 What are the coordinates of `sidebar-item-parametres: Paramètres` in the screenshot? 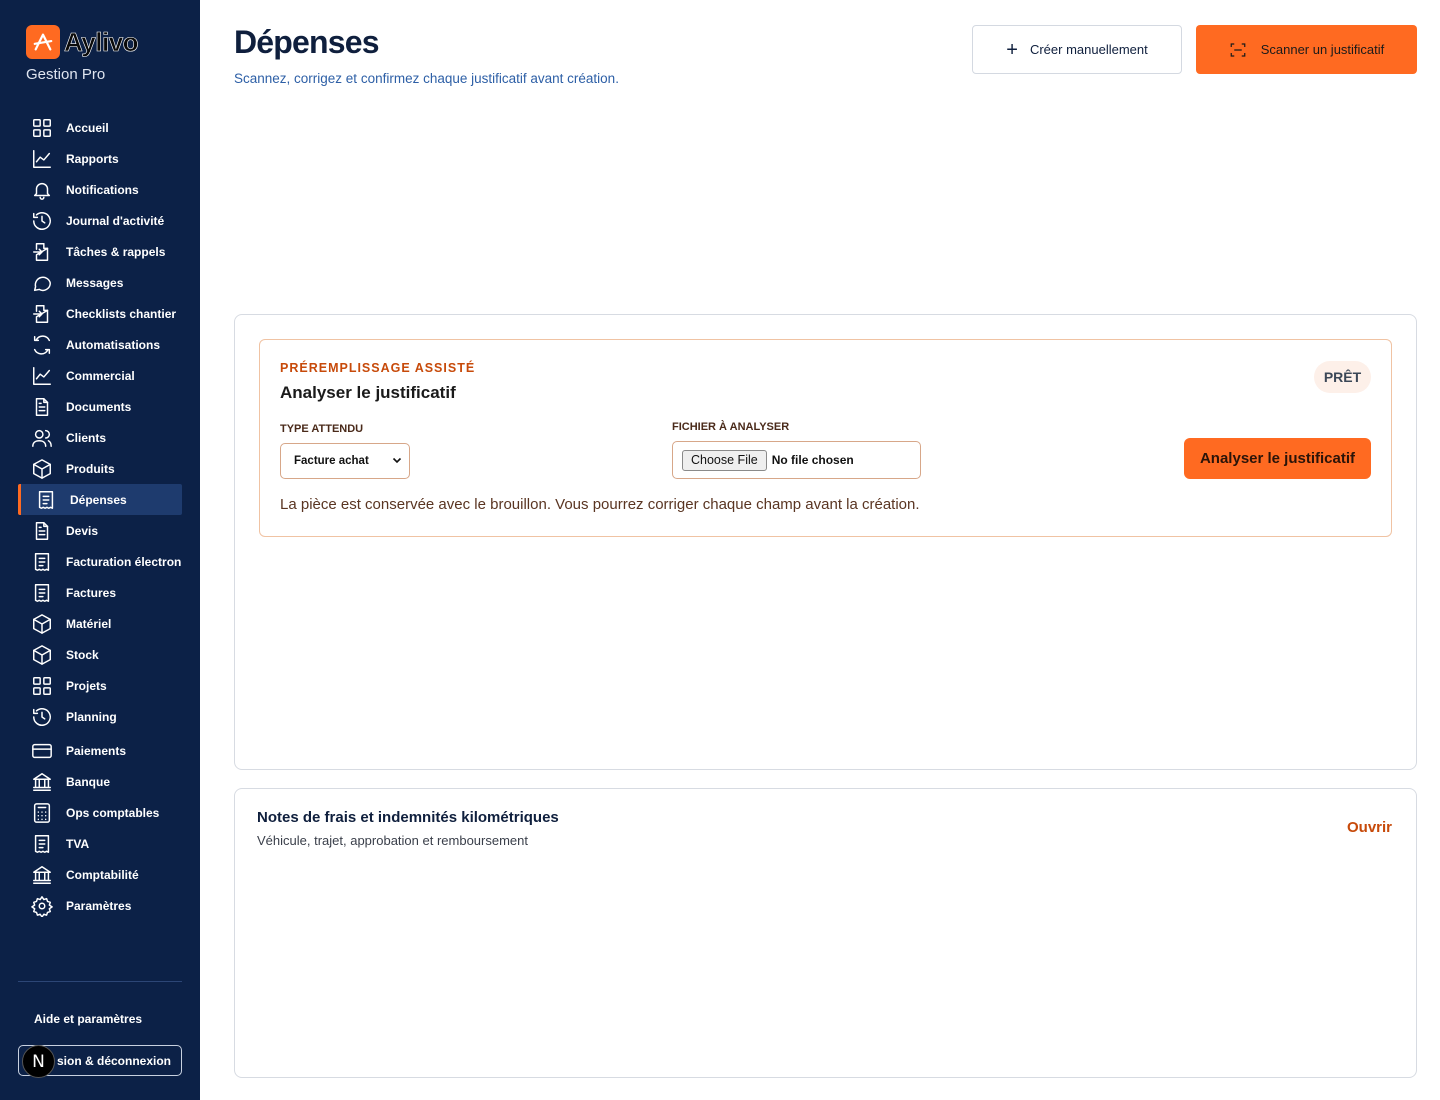 It's located at (100, 905).